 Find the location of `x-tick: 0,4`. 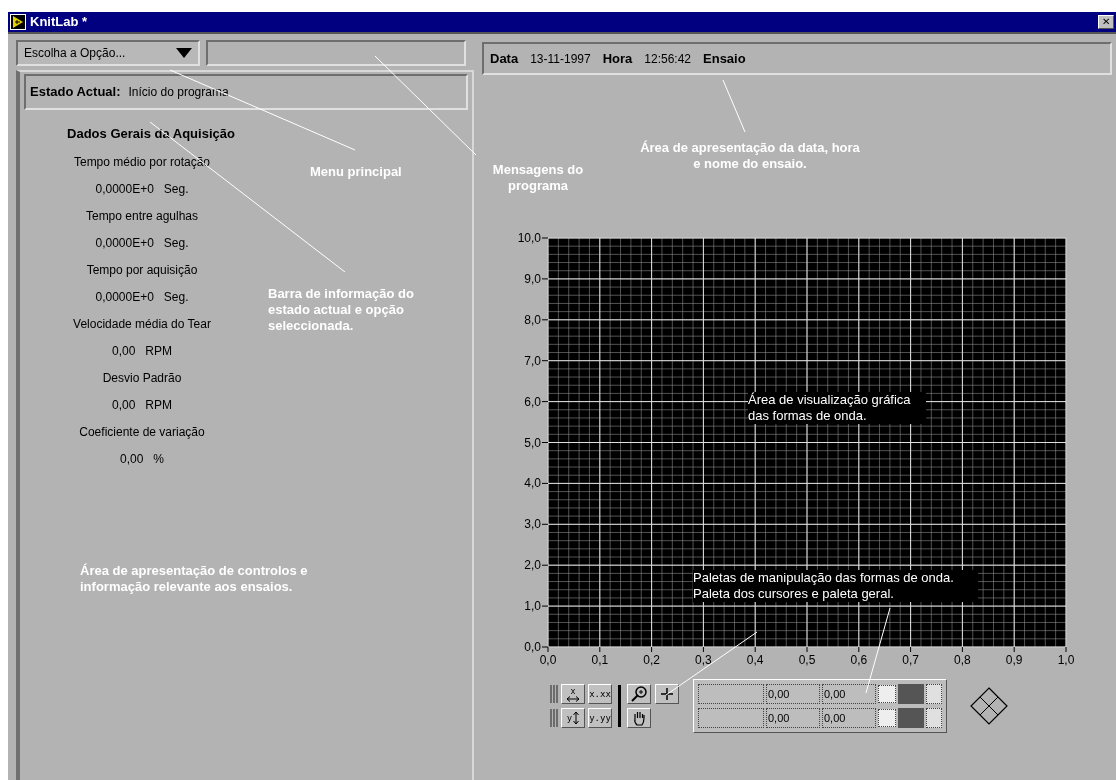

x-tick: 0,4 is located at coordinates (755, 656).